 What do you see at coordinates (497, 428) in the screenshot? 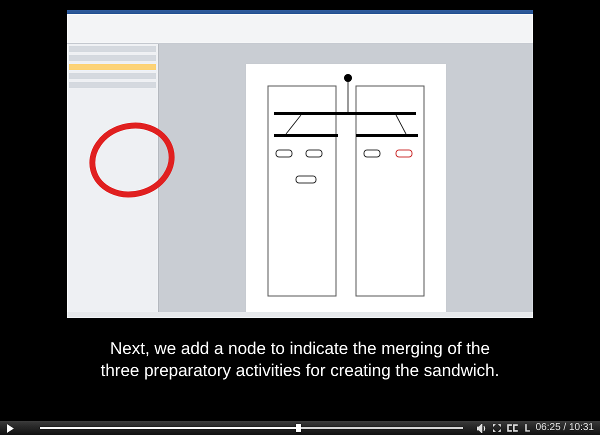
I see `fullscreen-icon` at bounding box center [497, 428].